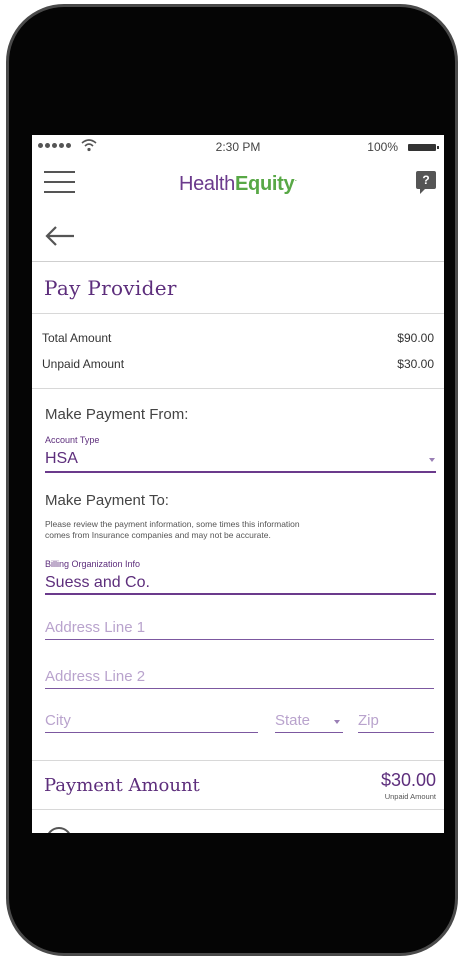 This screenshot has height=962, width=464. What do you see at coordinates (337, 722) in the screenshot?
I see `state-dropdown-icon` at bounding box center [337, 722].